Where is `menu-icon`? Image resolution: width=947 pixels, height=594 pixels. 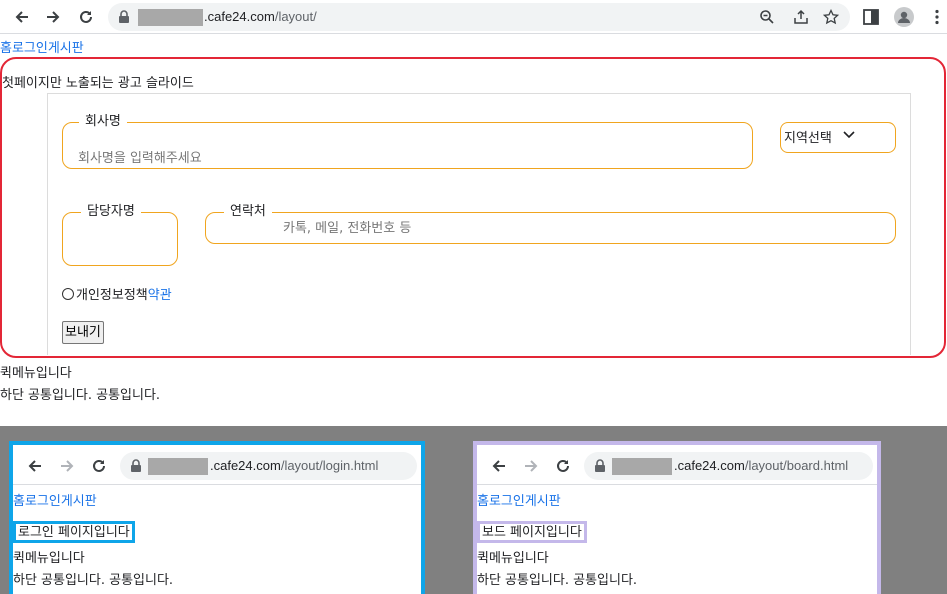
menu-icon is located at coordinates (937, 17).